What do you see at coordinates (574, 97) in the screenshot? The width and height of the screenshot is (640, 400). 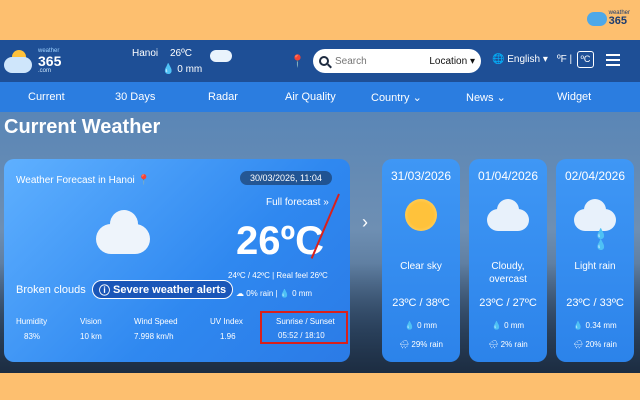 I see `nav-widget: Widget` at bounding box center [574, 97].